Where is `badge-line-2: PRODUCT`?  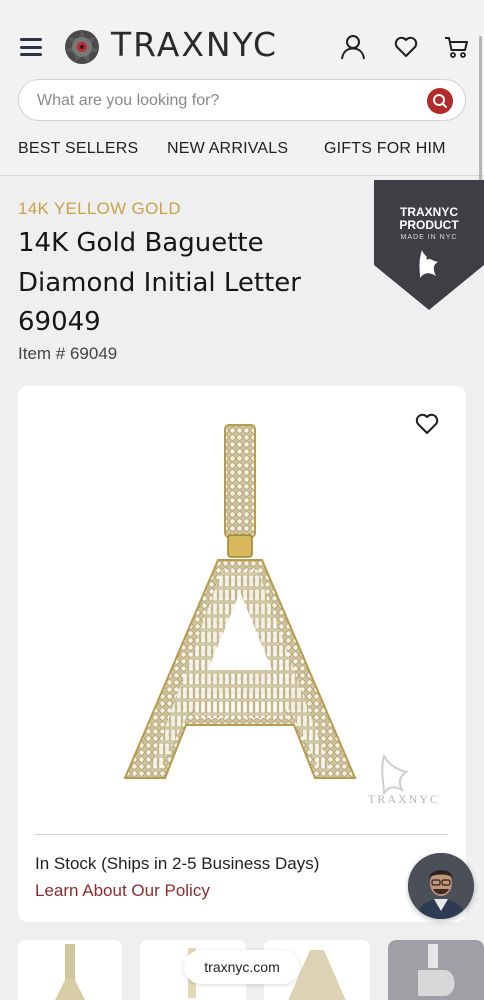
badge-line-2: PRODUCT is located at coordinates (429, 225).